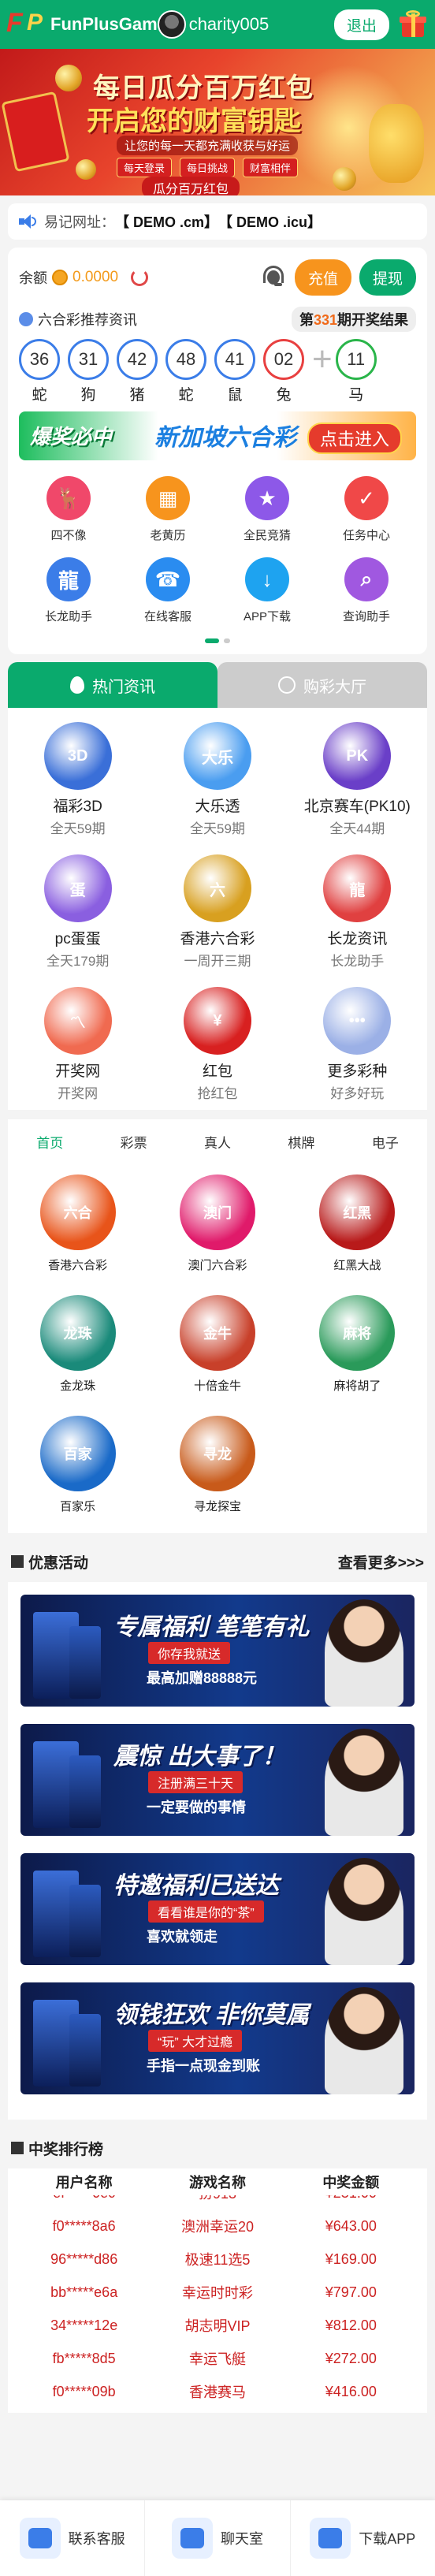 This screenshot has width=435, height=2576. Describe the element at coordinates (217, 2183) in the screenshot. I see `column-header: 游戏名称` at that location.